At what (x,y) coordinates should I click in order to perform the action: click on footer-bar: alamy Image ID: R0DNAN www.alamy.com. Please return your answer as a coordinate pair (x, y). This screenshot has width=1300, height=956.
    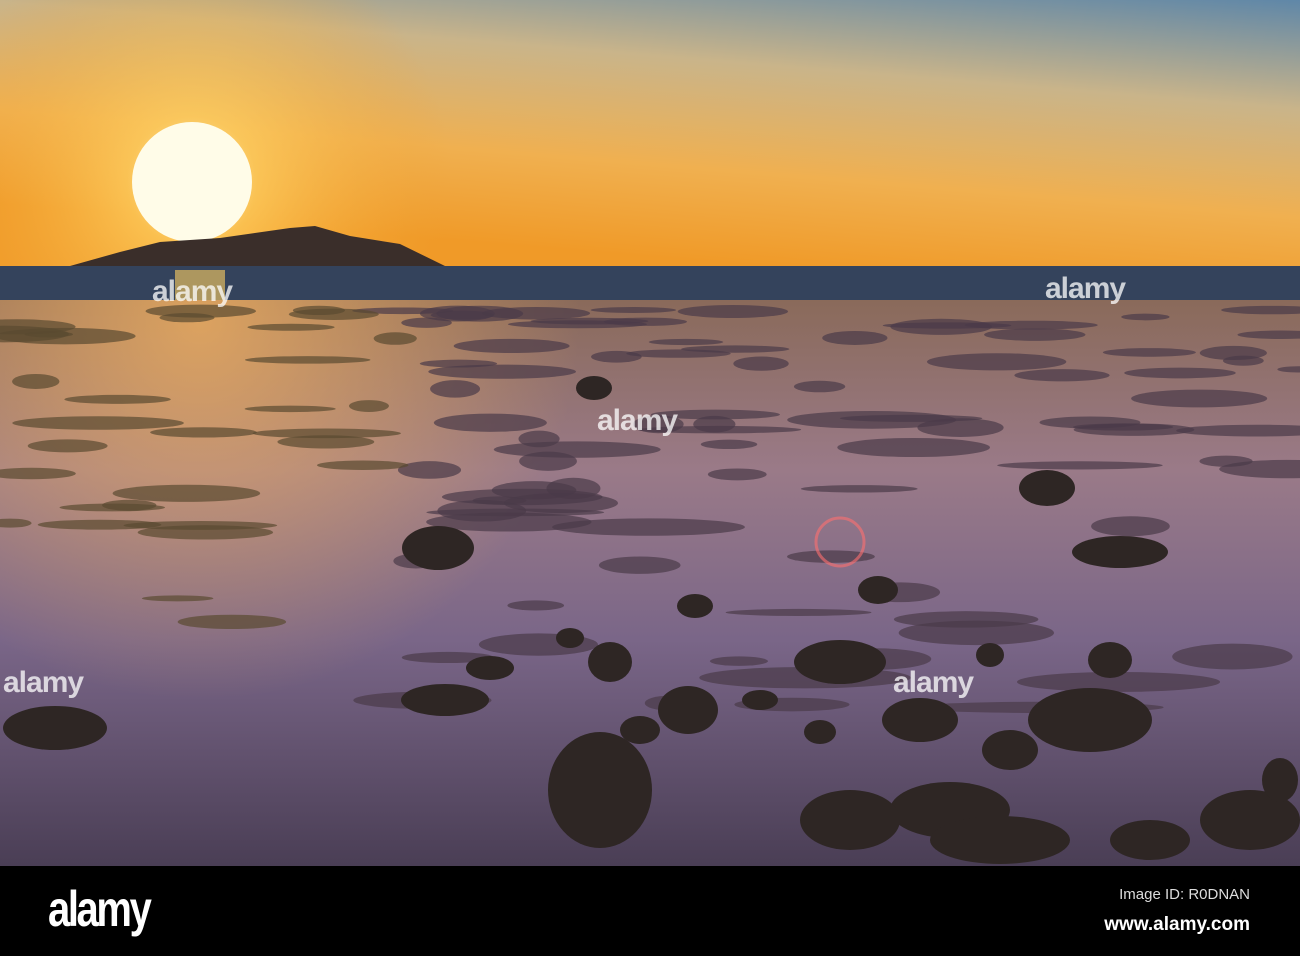
    Looking at the image, I should click on (650, 911).